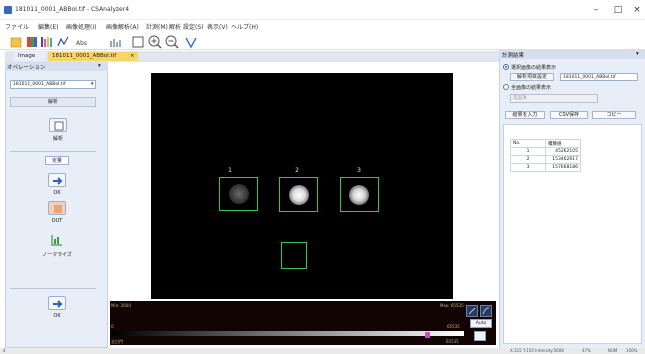 The image size is (645, 354). I want to click on menu-measure: 計測(M), so click(157, 26).